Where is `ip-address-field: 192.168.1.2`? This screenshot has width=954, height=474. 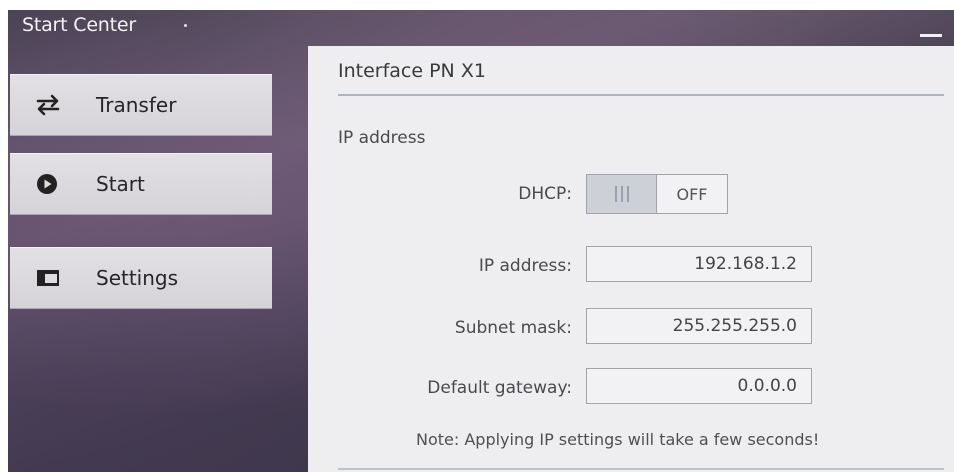 ip-address-field: 192.168.1.2 is located at coordinates (699, 264).